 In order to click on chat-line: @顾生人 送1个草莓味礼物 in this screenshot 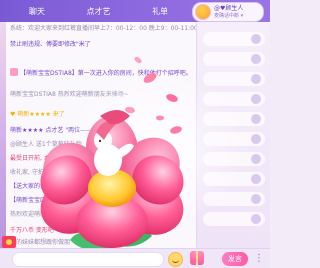, I will do `click(46, 145)`.